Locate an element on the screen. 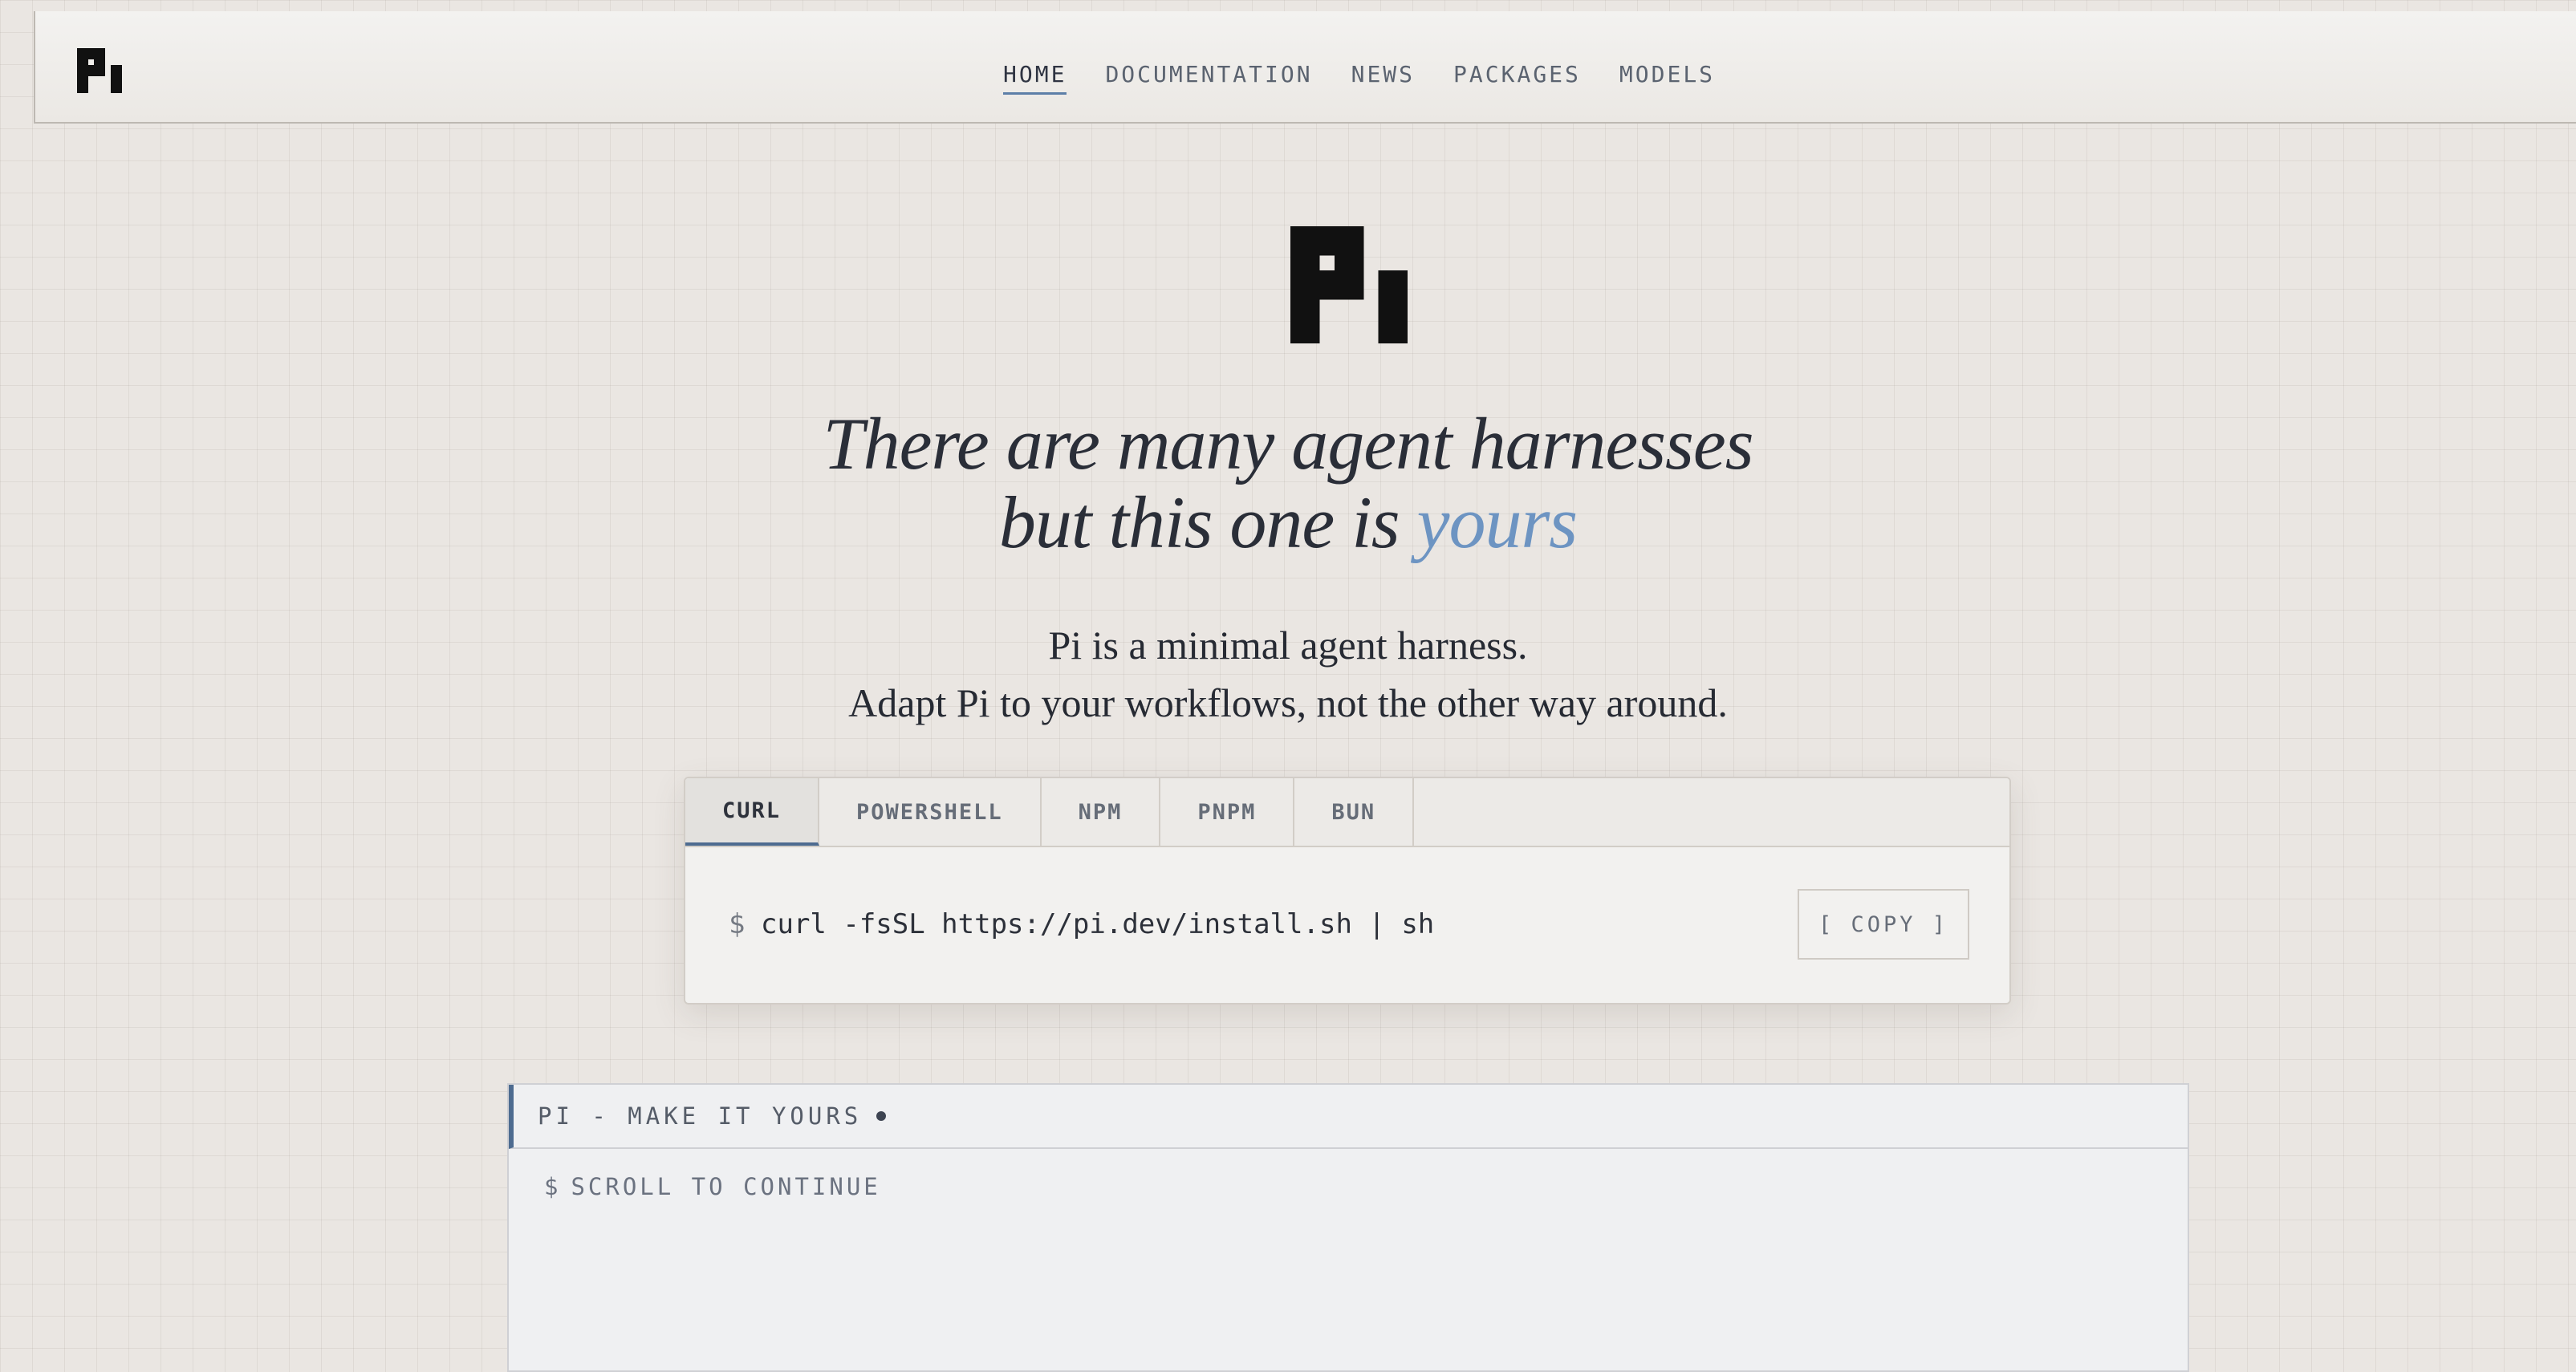 The width and height of the screenshot is (2576, 1372). pi-logo-icon is located at coordinates (99, 71).